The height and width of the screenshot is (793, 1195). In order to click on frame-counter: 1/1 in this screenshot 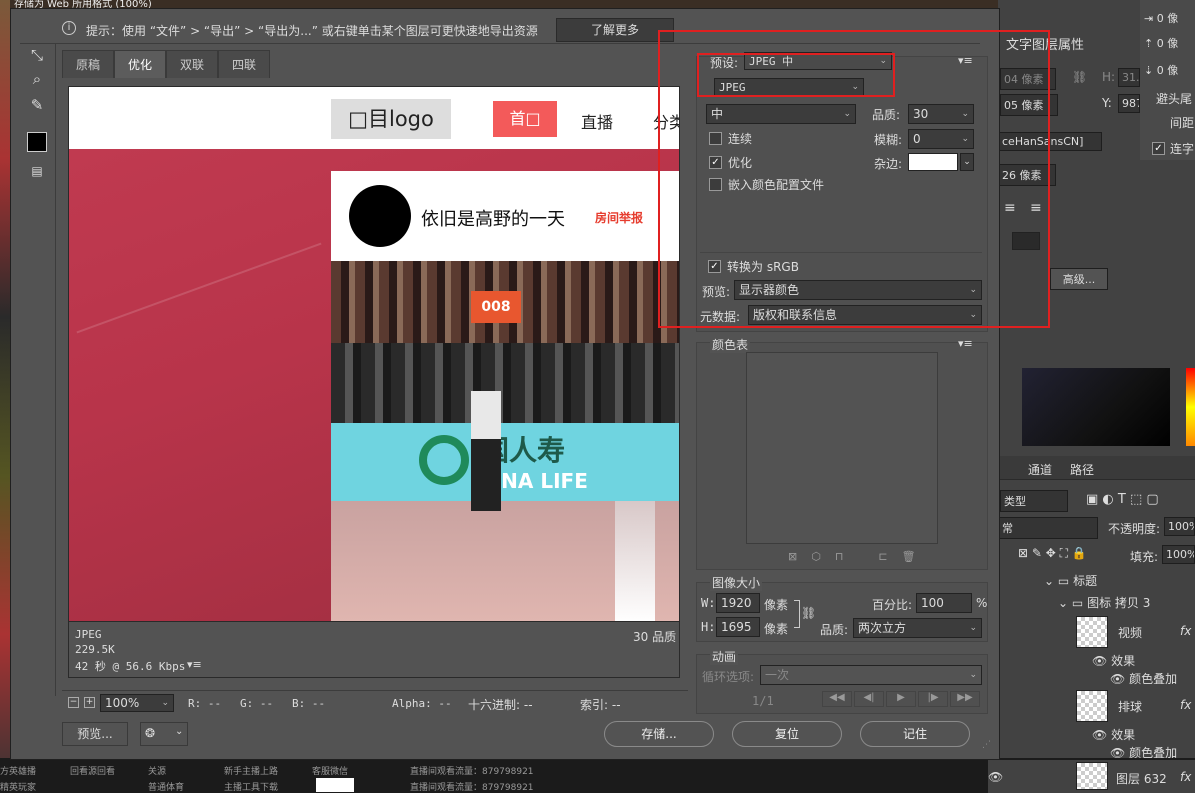, I will do `click(763, 701)`.